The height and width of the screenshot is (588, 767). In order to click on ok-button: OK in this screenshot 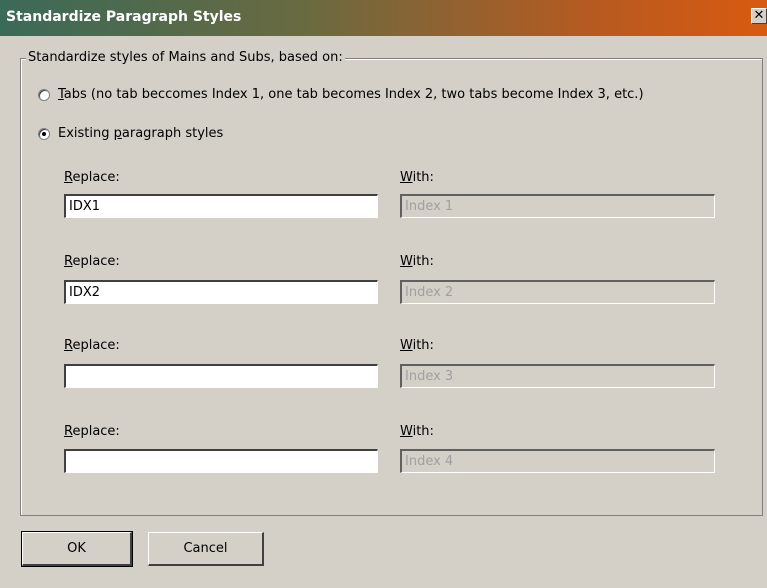, I will do `click(77, 549)`.